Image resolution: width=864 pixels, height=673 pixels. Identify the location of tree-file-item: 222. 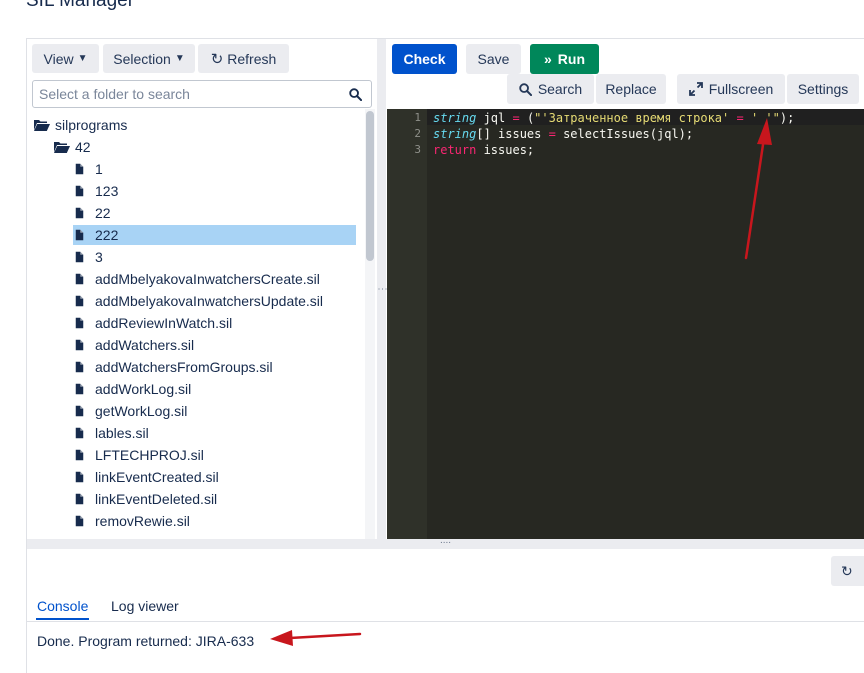
(214, 235).